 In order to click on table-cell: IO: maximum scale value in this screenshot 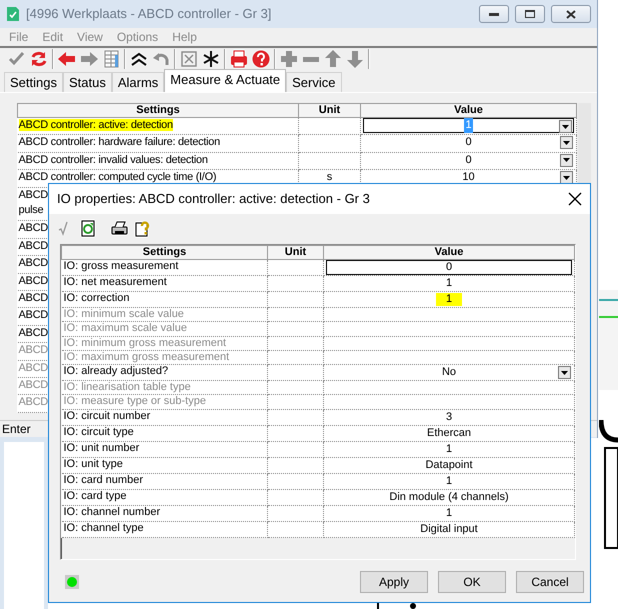, I will do `click(125, 328)`.